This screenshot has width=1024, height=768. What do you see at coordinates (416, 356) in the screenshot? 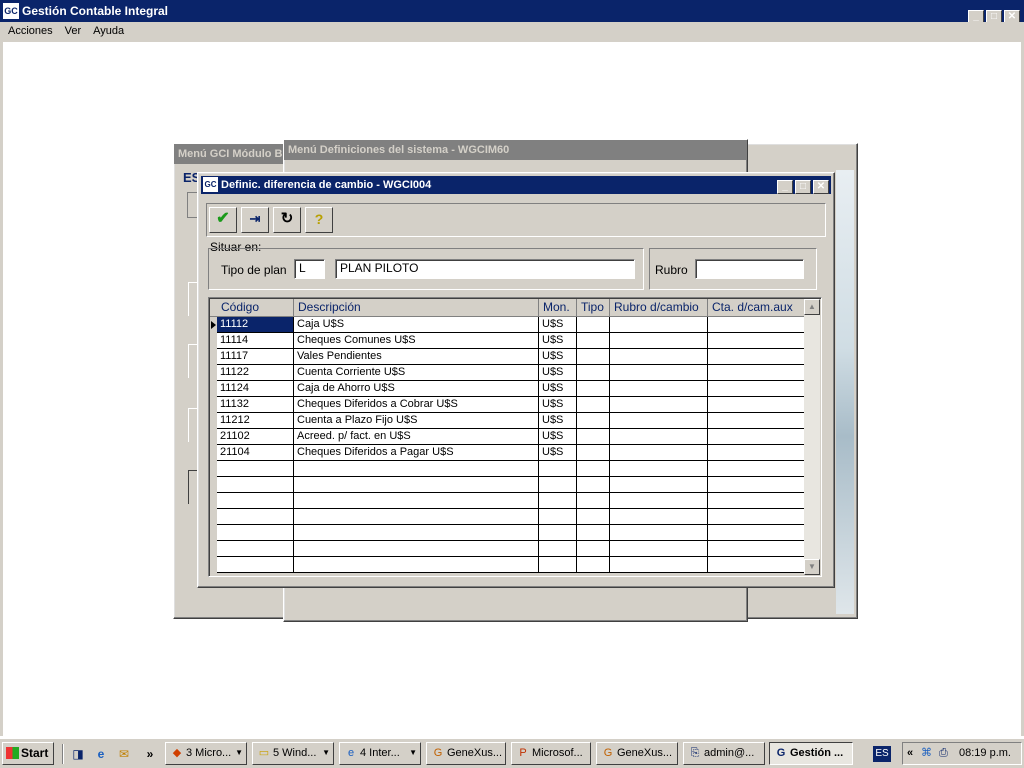
I see `cell-desc: Vales Pendientes` at bounding box center [416, 356].